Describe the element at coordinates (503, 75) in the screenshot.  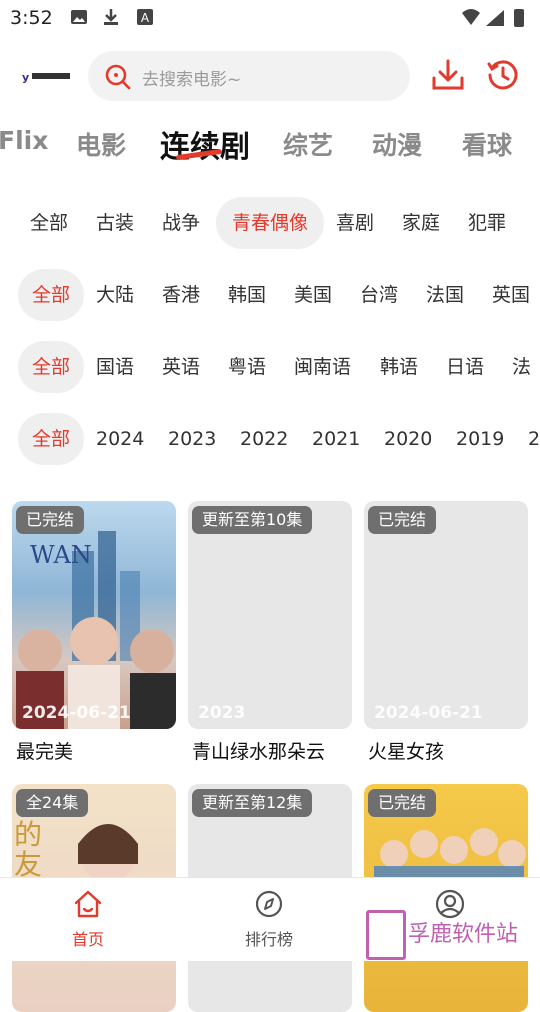
I see `history-button` at that location.